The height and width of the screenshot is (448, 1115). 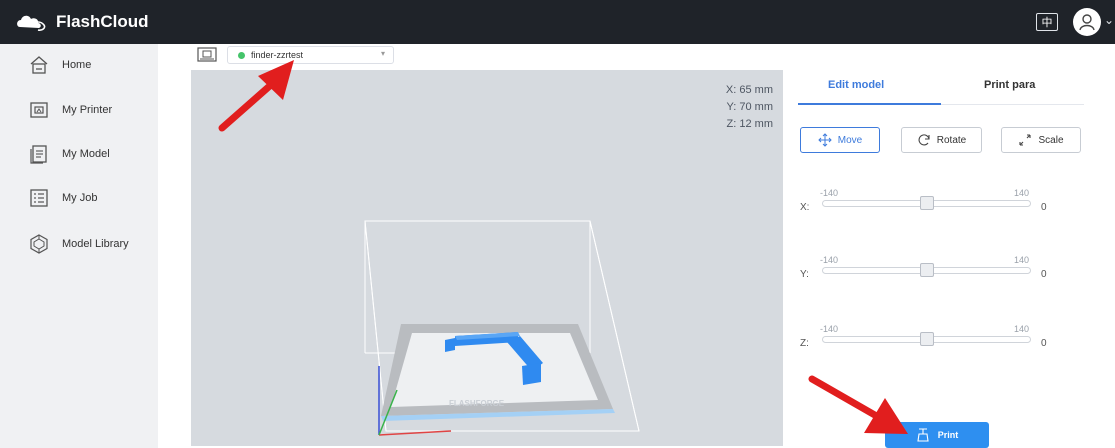 I want to click on z-slider-min: -140, so click(x=829, y=329).